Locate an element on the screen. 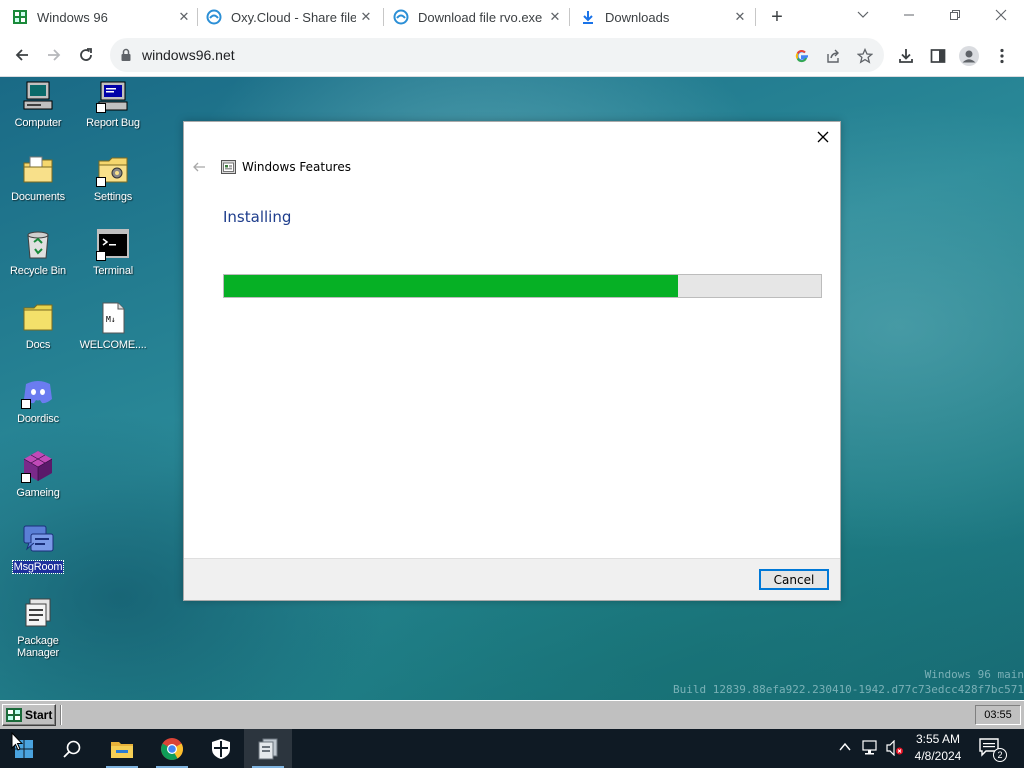  desktop-icon-label: Computer is located at coordinates (38, 123).